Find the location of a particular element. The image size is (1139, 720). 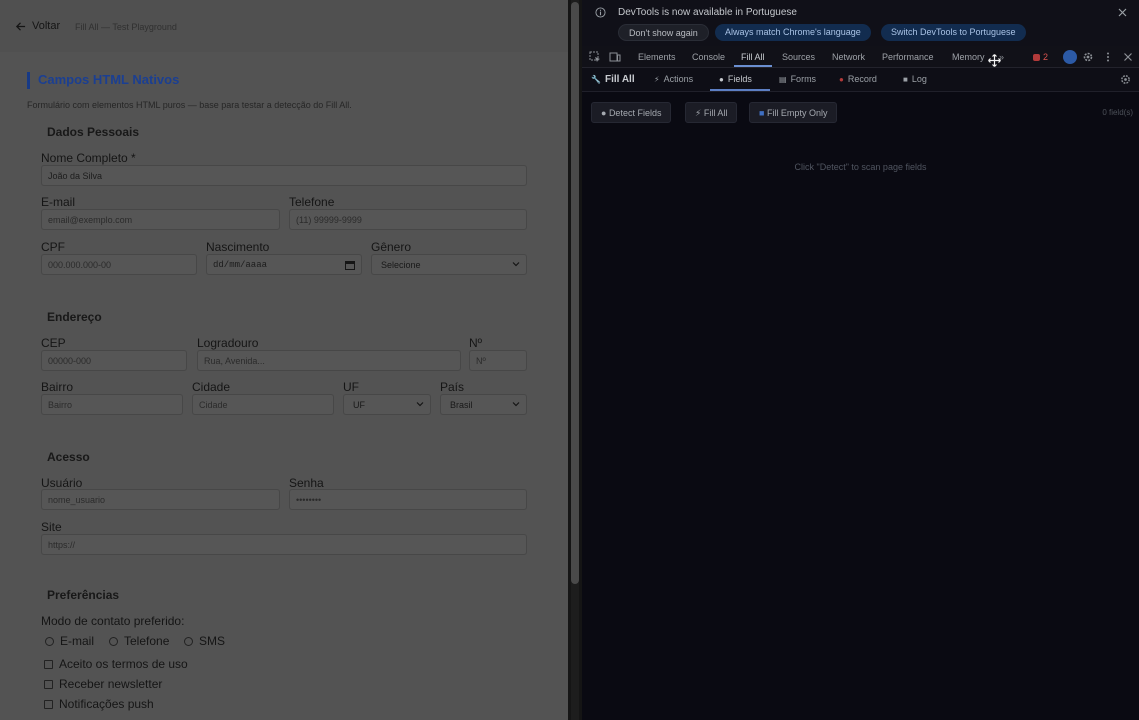

tab-sources: Sources is located at coordinates (798, 57).